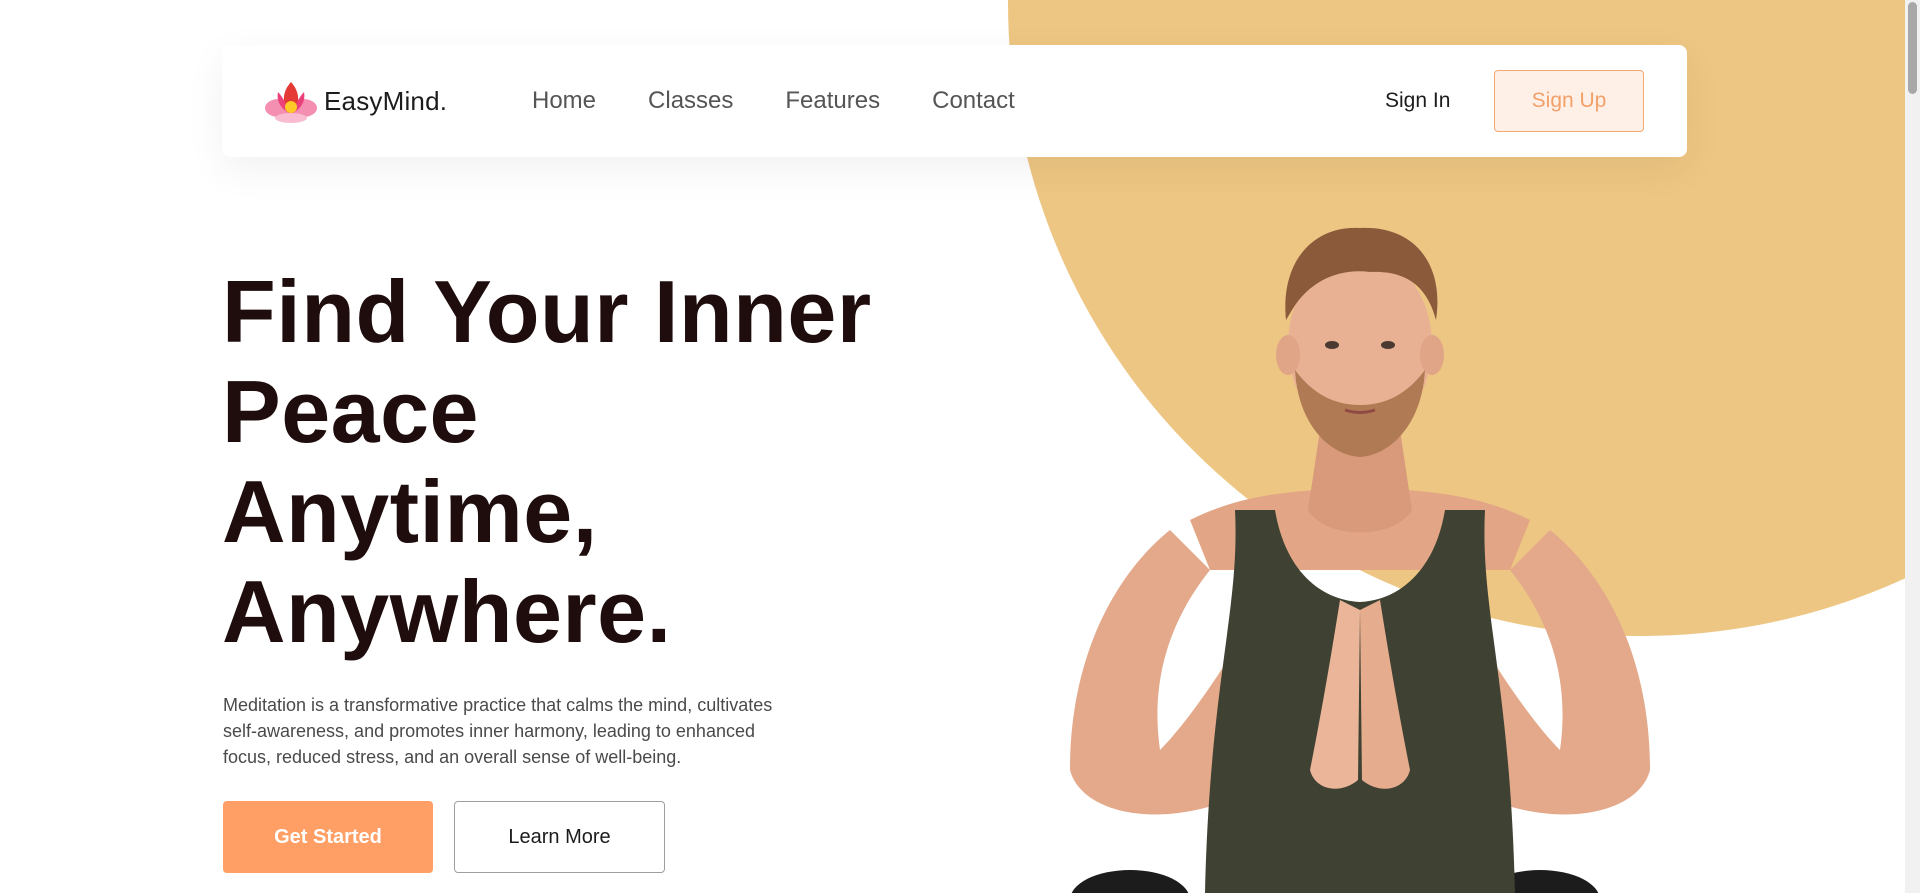 The image size is (1920, 893). What do you see at coordinates (832, 101) in the screenshot?
I see `nav-link-features: Features` at bounding box center [832, 101].